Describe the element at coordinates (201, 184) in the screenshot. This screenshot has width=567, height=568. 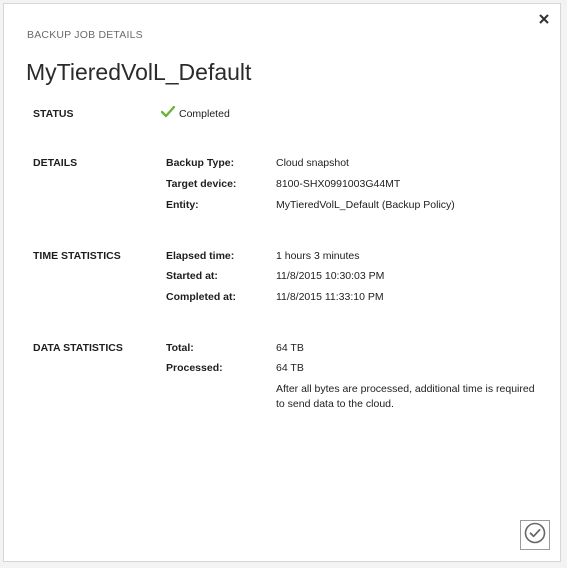
I see `target-device-label: Target device:` at that location.